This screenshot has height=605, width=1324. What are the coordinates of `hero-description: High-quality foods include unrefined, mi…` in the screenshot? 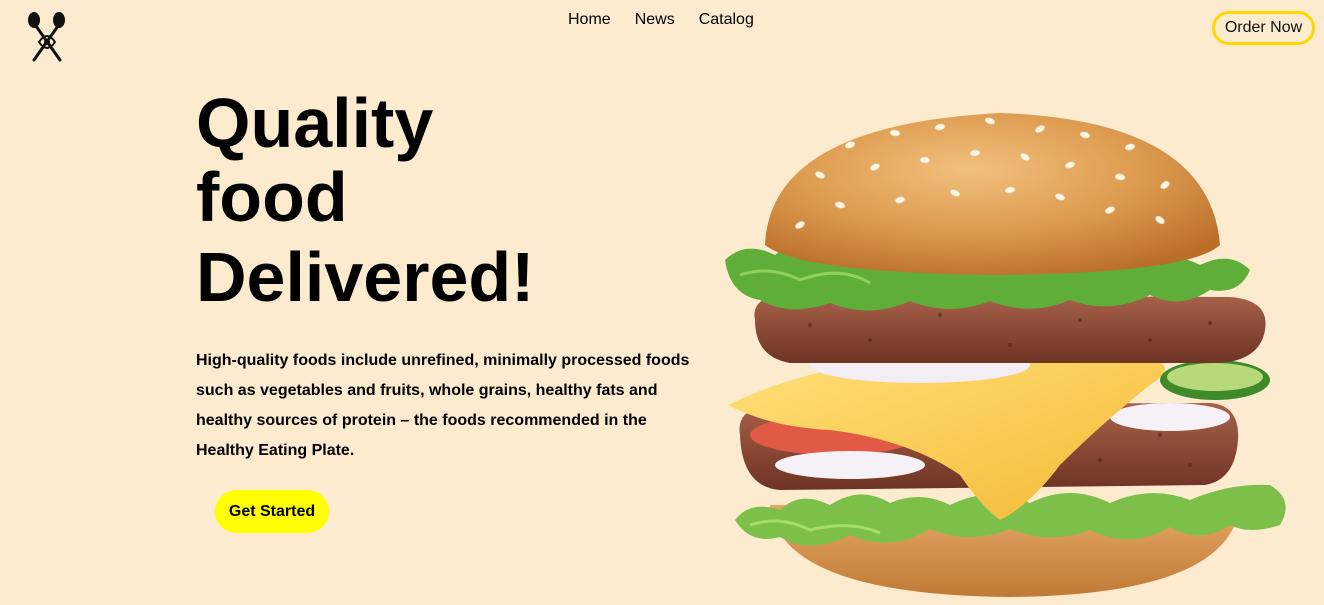 It's located at (443, 405).